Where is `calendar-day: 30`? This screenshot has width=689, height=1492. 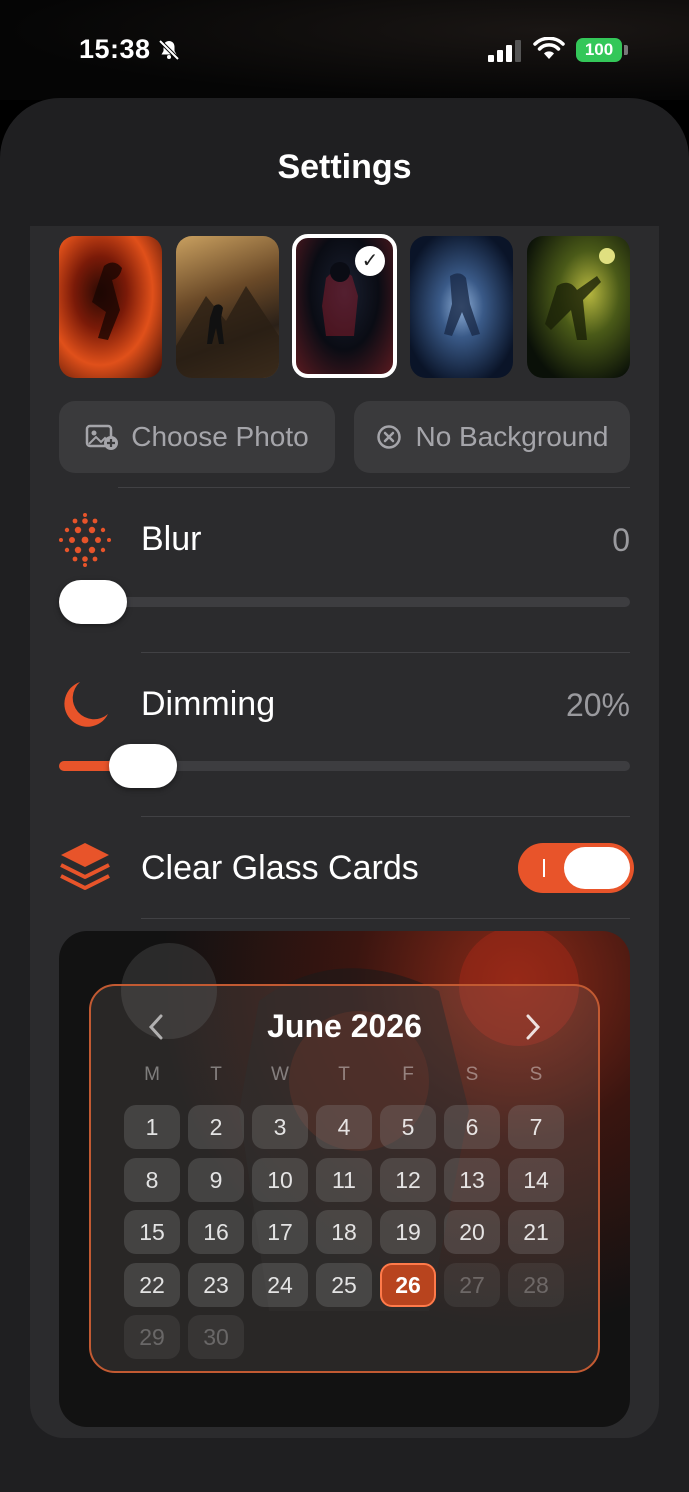
calendar-day: 30 is located at coordinates (216, 1337).